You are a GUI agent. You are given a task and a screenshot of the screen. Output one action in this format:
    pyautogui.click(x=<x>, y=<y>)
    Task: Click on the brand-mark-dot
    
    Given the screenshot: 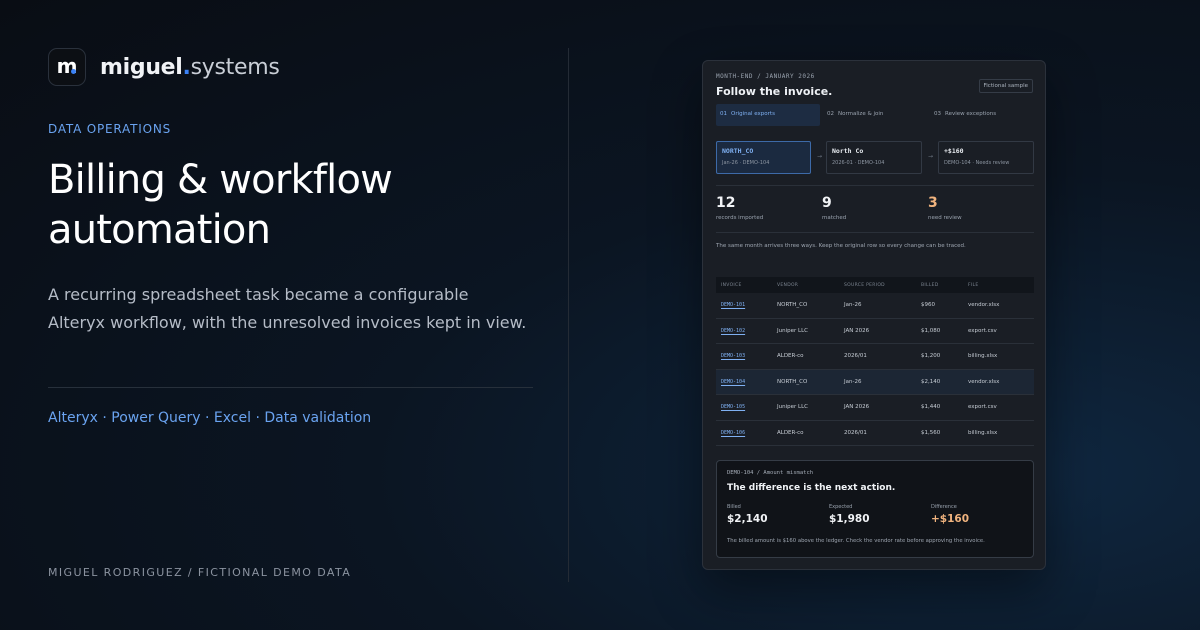 What is the action you would take?
    pyautogui.click(x=73, y=71)
    